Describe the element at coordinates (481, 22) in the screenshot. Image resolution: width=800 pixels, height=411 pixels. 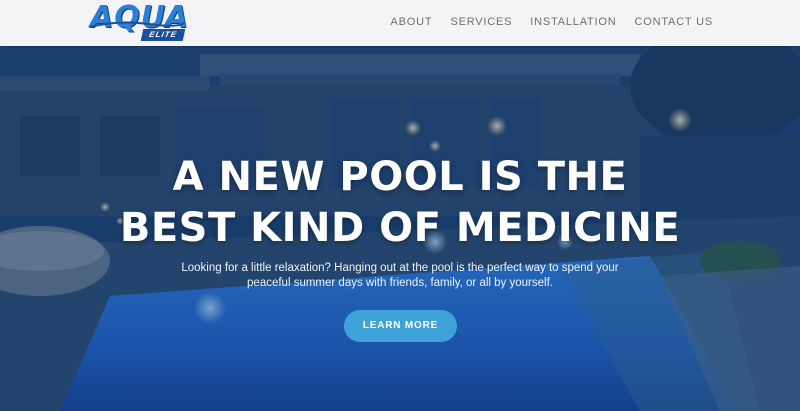
I see `nav-services: SERVICES` at that location.